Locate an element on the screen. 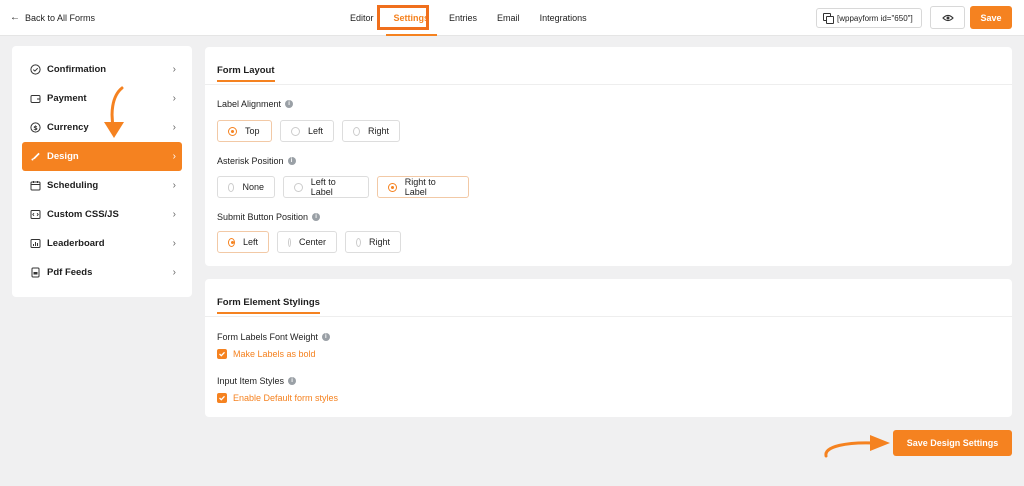 The image size is (1024, 486). font-weight-label: Form Labels Font Weight i is located at coordinates (273, 337).